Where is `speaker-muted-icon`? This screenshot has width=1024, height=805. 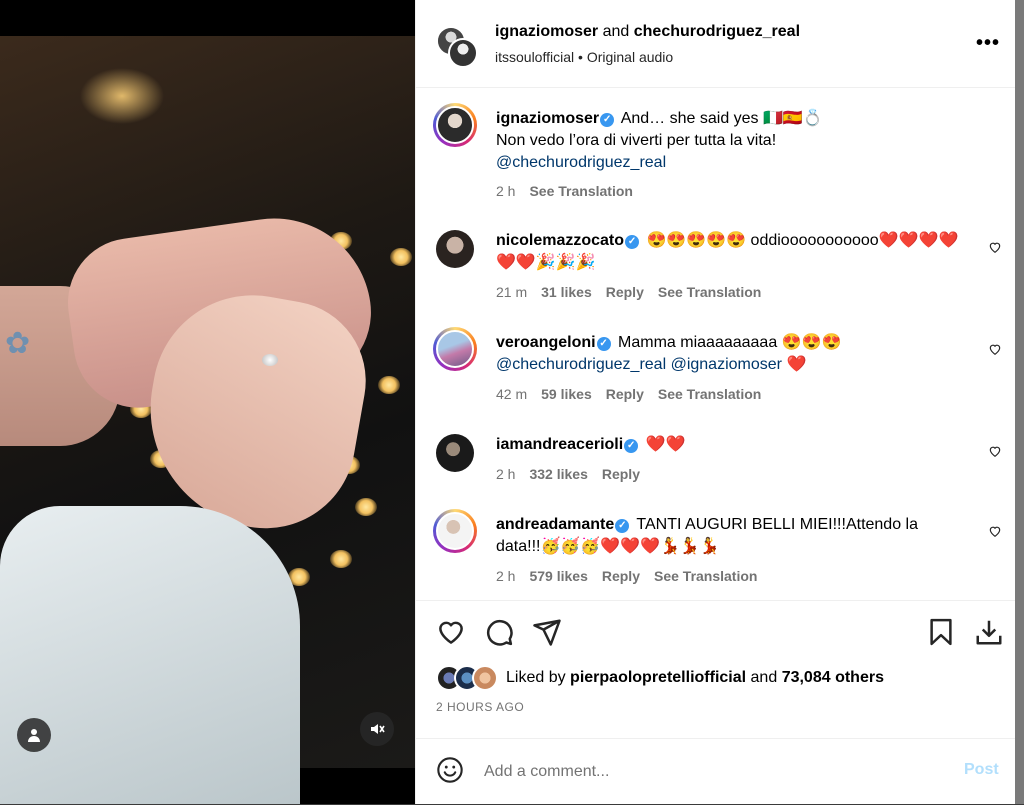
speaker-muted-icon is located at coordinates (378, 729).